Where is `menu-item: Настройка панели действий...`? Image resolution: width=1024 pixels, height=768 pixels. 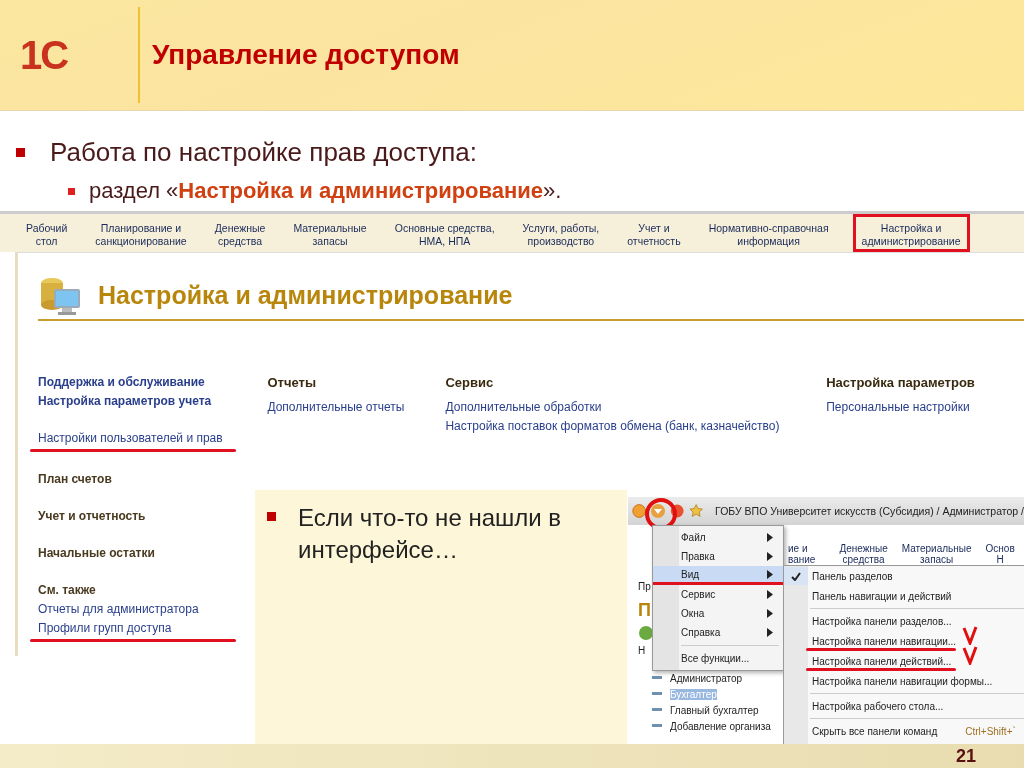 menu-item: Настройка панели действий... is located at coordinates (904, 661).